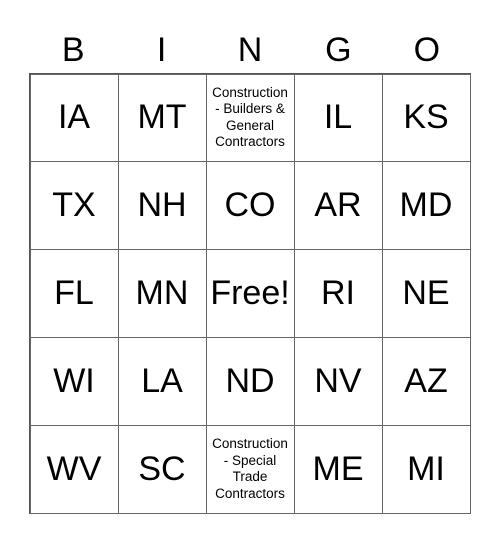  What do you see at coordinates (162, 206) in the screenshot?
I see `bingo-cell: NH` at bounding box center [162, 206].